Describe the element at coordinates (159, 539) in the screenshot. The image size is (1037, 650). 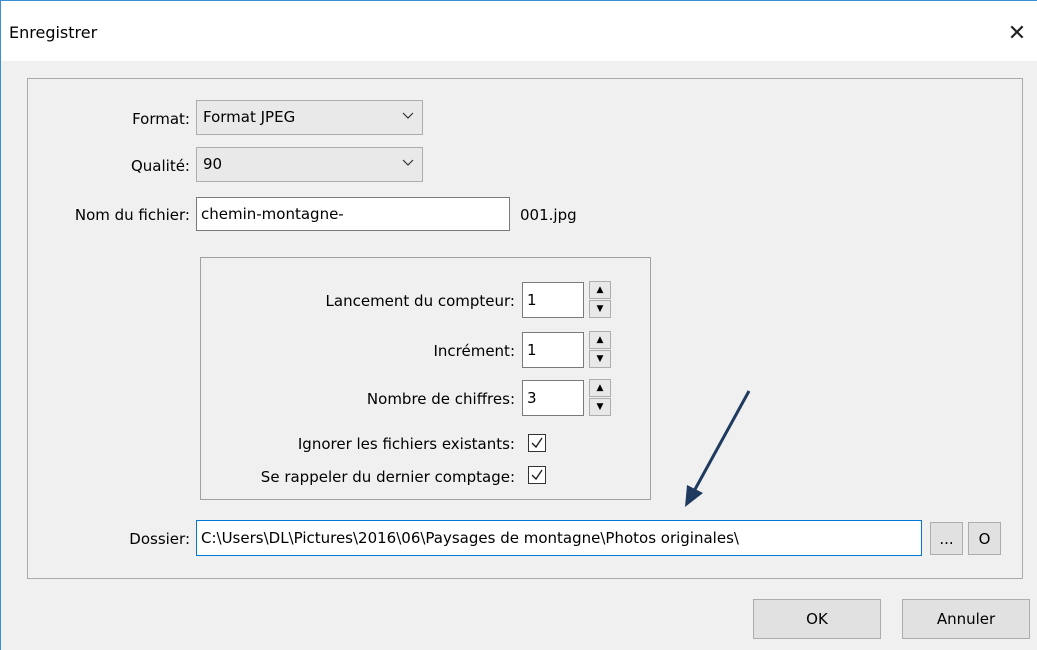
I see `folder-label: Dossier:` at that location.